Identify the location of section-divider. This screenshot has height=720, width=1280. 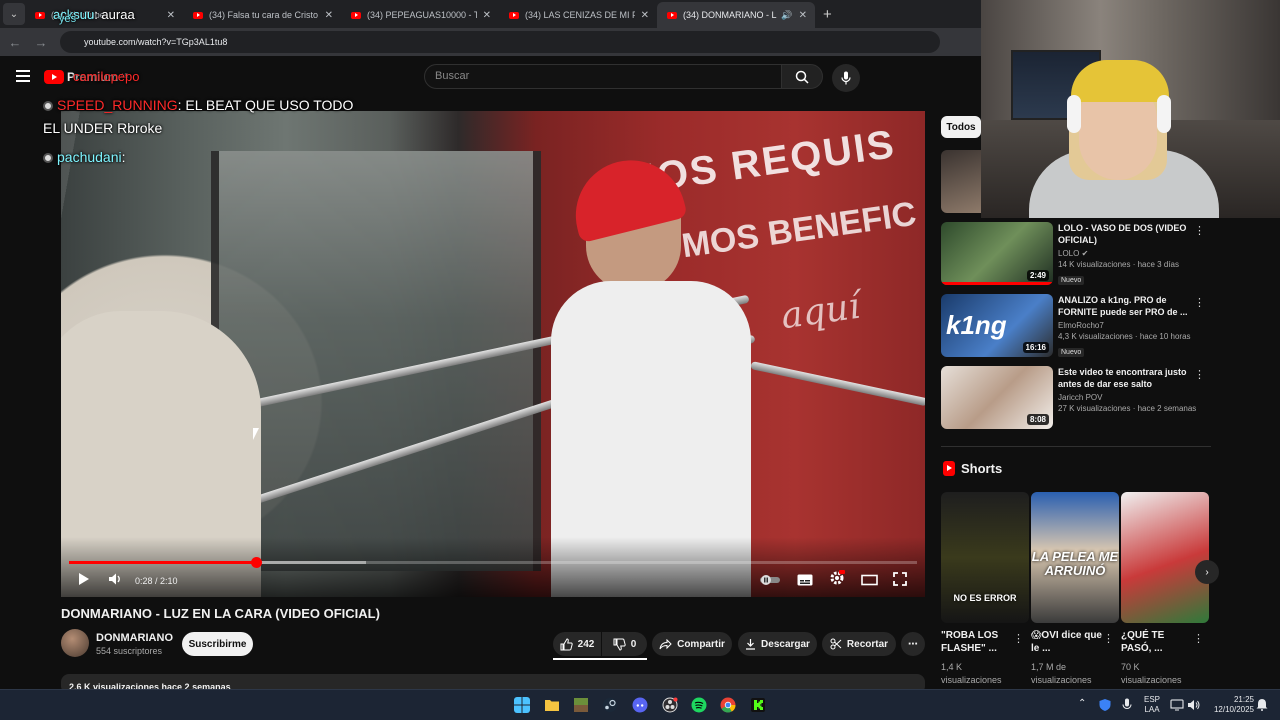
(1076, 446).